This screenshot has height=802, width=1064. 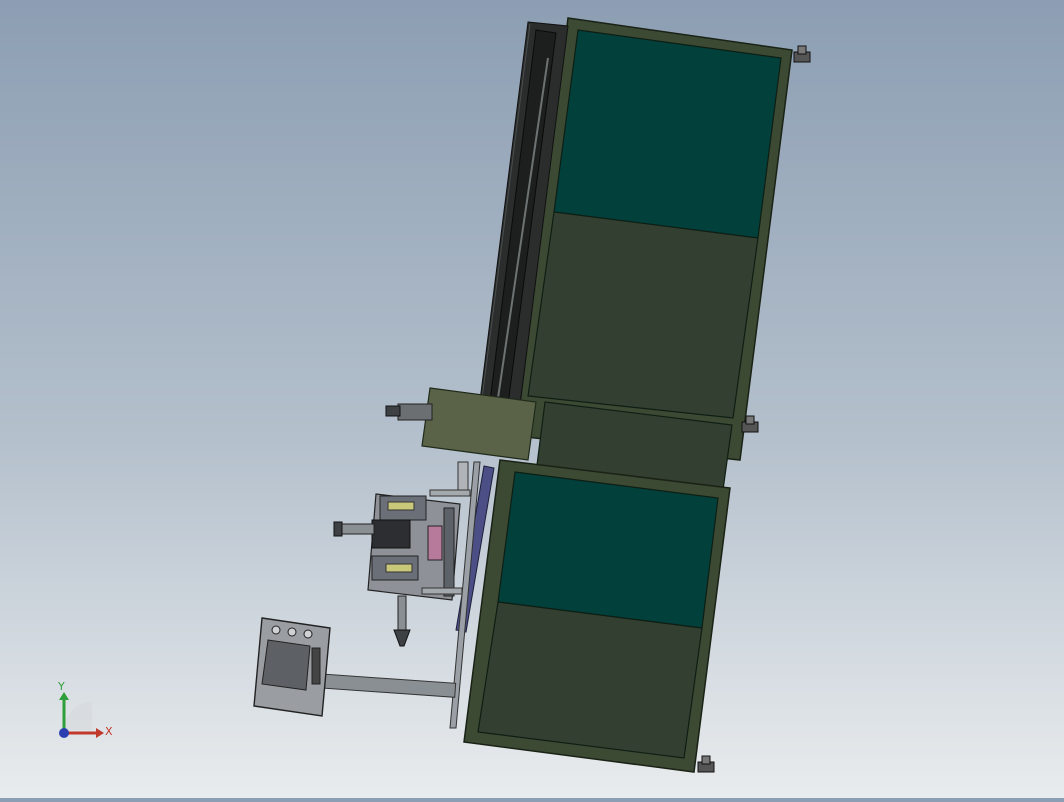 I want to click on z-axis-dot, so click(x=64, y=733).